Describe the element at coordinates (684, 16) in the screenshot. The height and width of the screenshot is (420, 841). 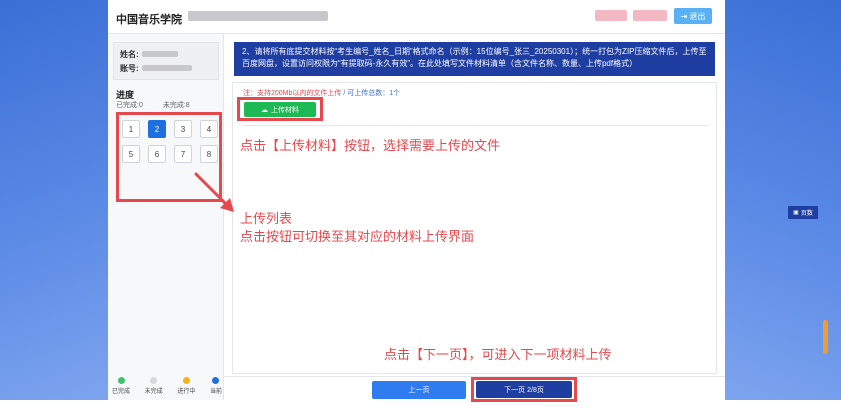
I see `logout-icon: ⇥` at that location.